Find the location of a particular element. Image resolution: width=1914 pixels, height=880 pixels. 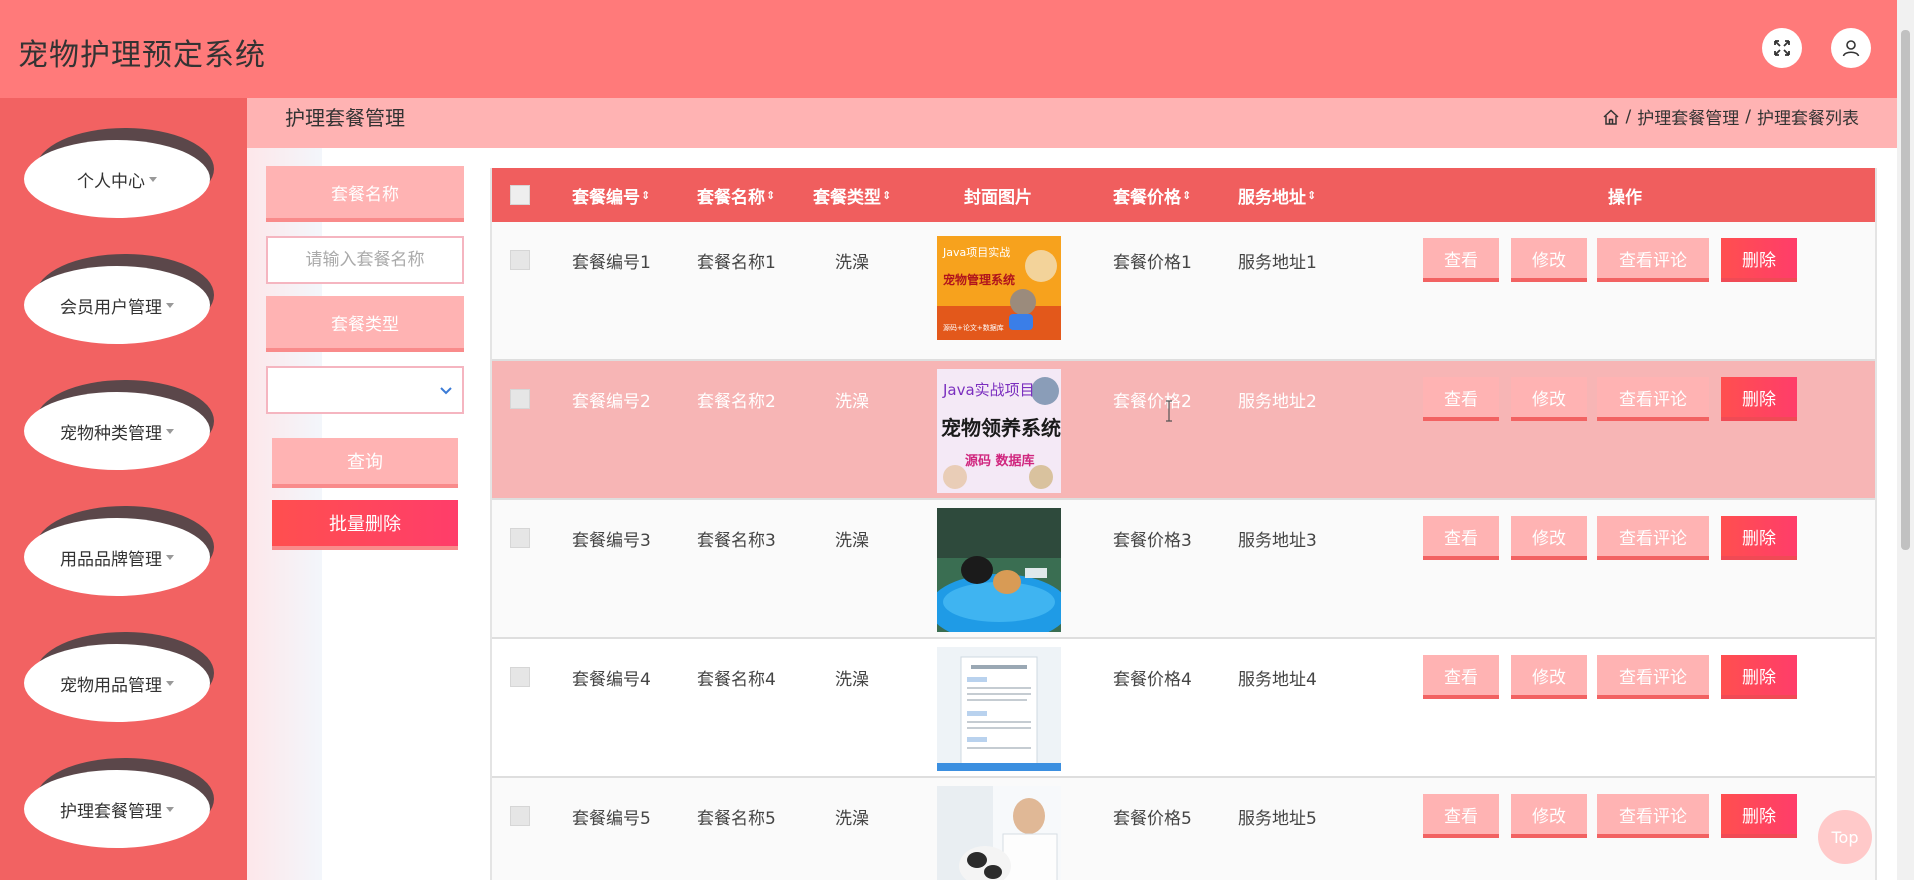

page-bar: 护理套餐管理 / 护理套餐管理 / 护理套餐列表 is located at coordinates (1072, 123).